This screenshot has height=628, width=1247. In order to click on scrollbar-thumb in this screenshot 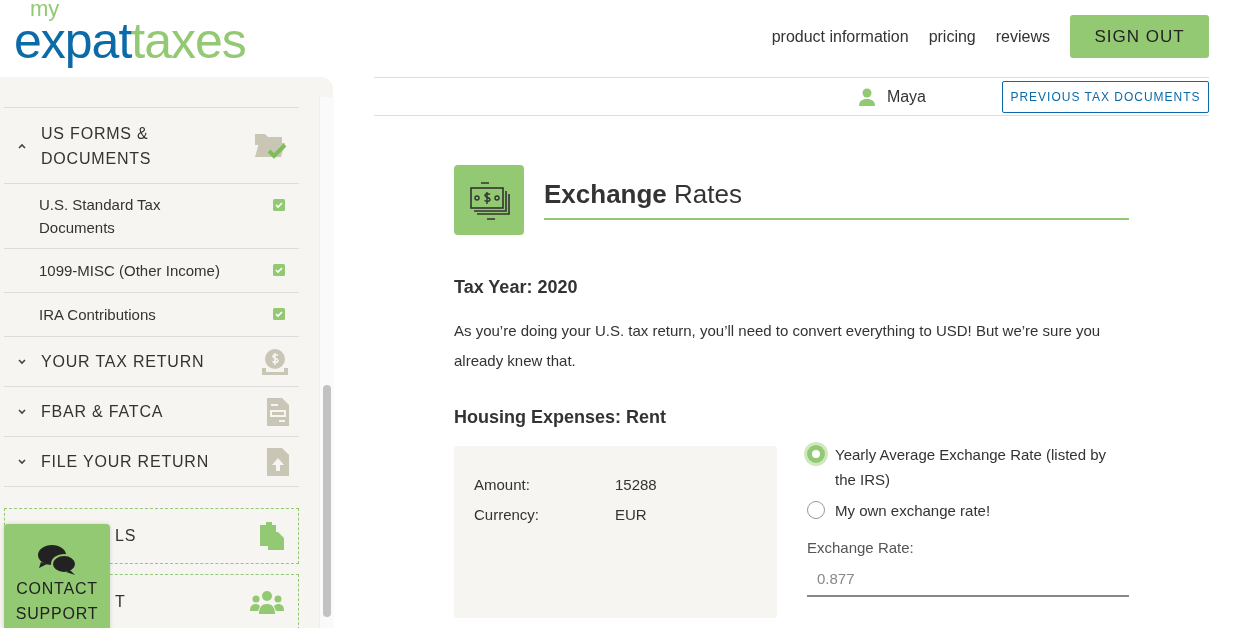, I will do `click(327, 501)`.